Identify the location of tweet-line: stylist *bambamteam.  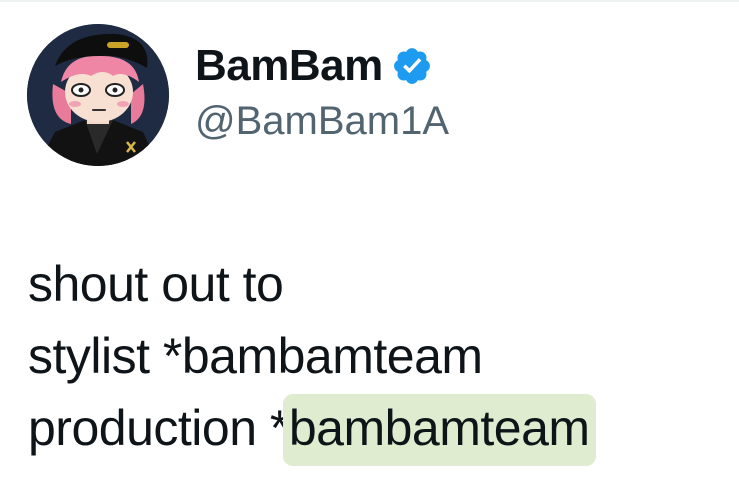
(255, 356).